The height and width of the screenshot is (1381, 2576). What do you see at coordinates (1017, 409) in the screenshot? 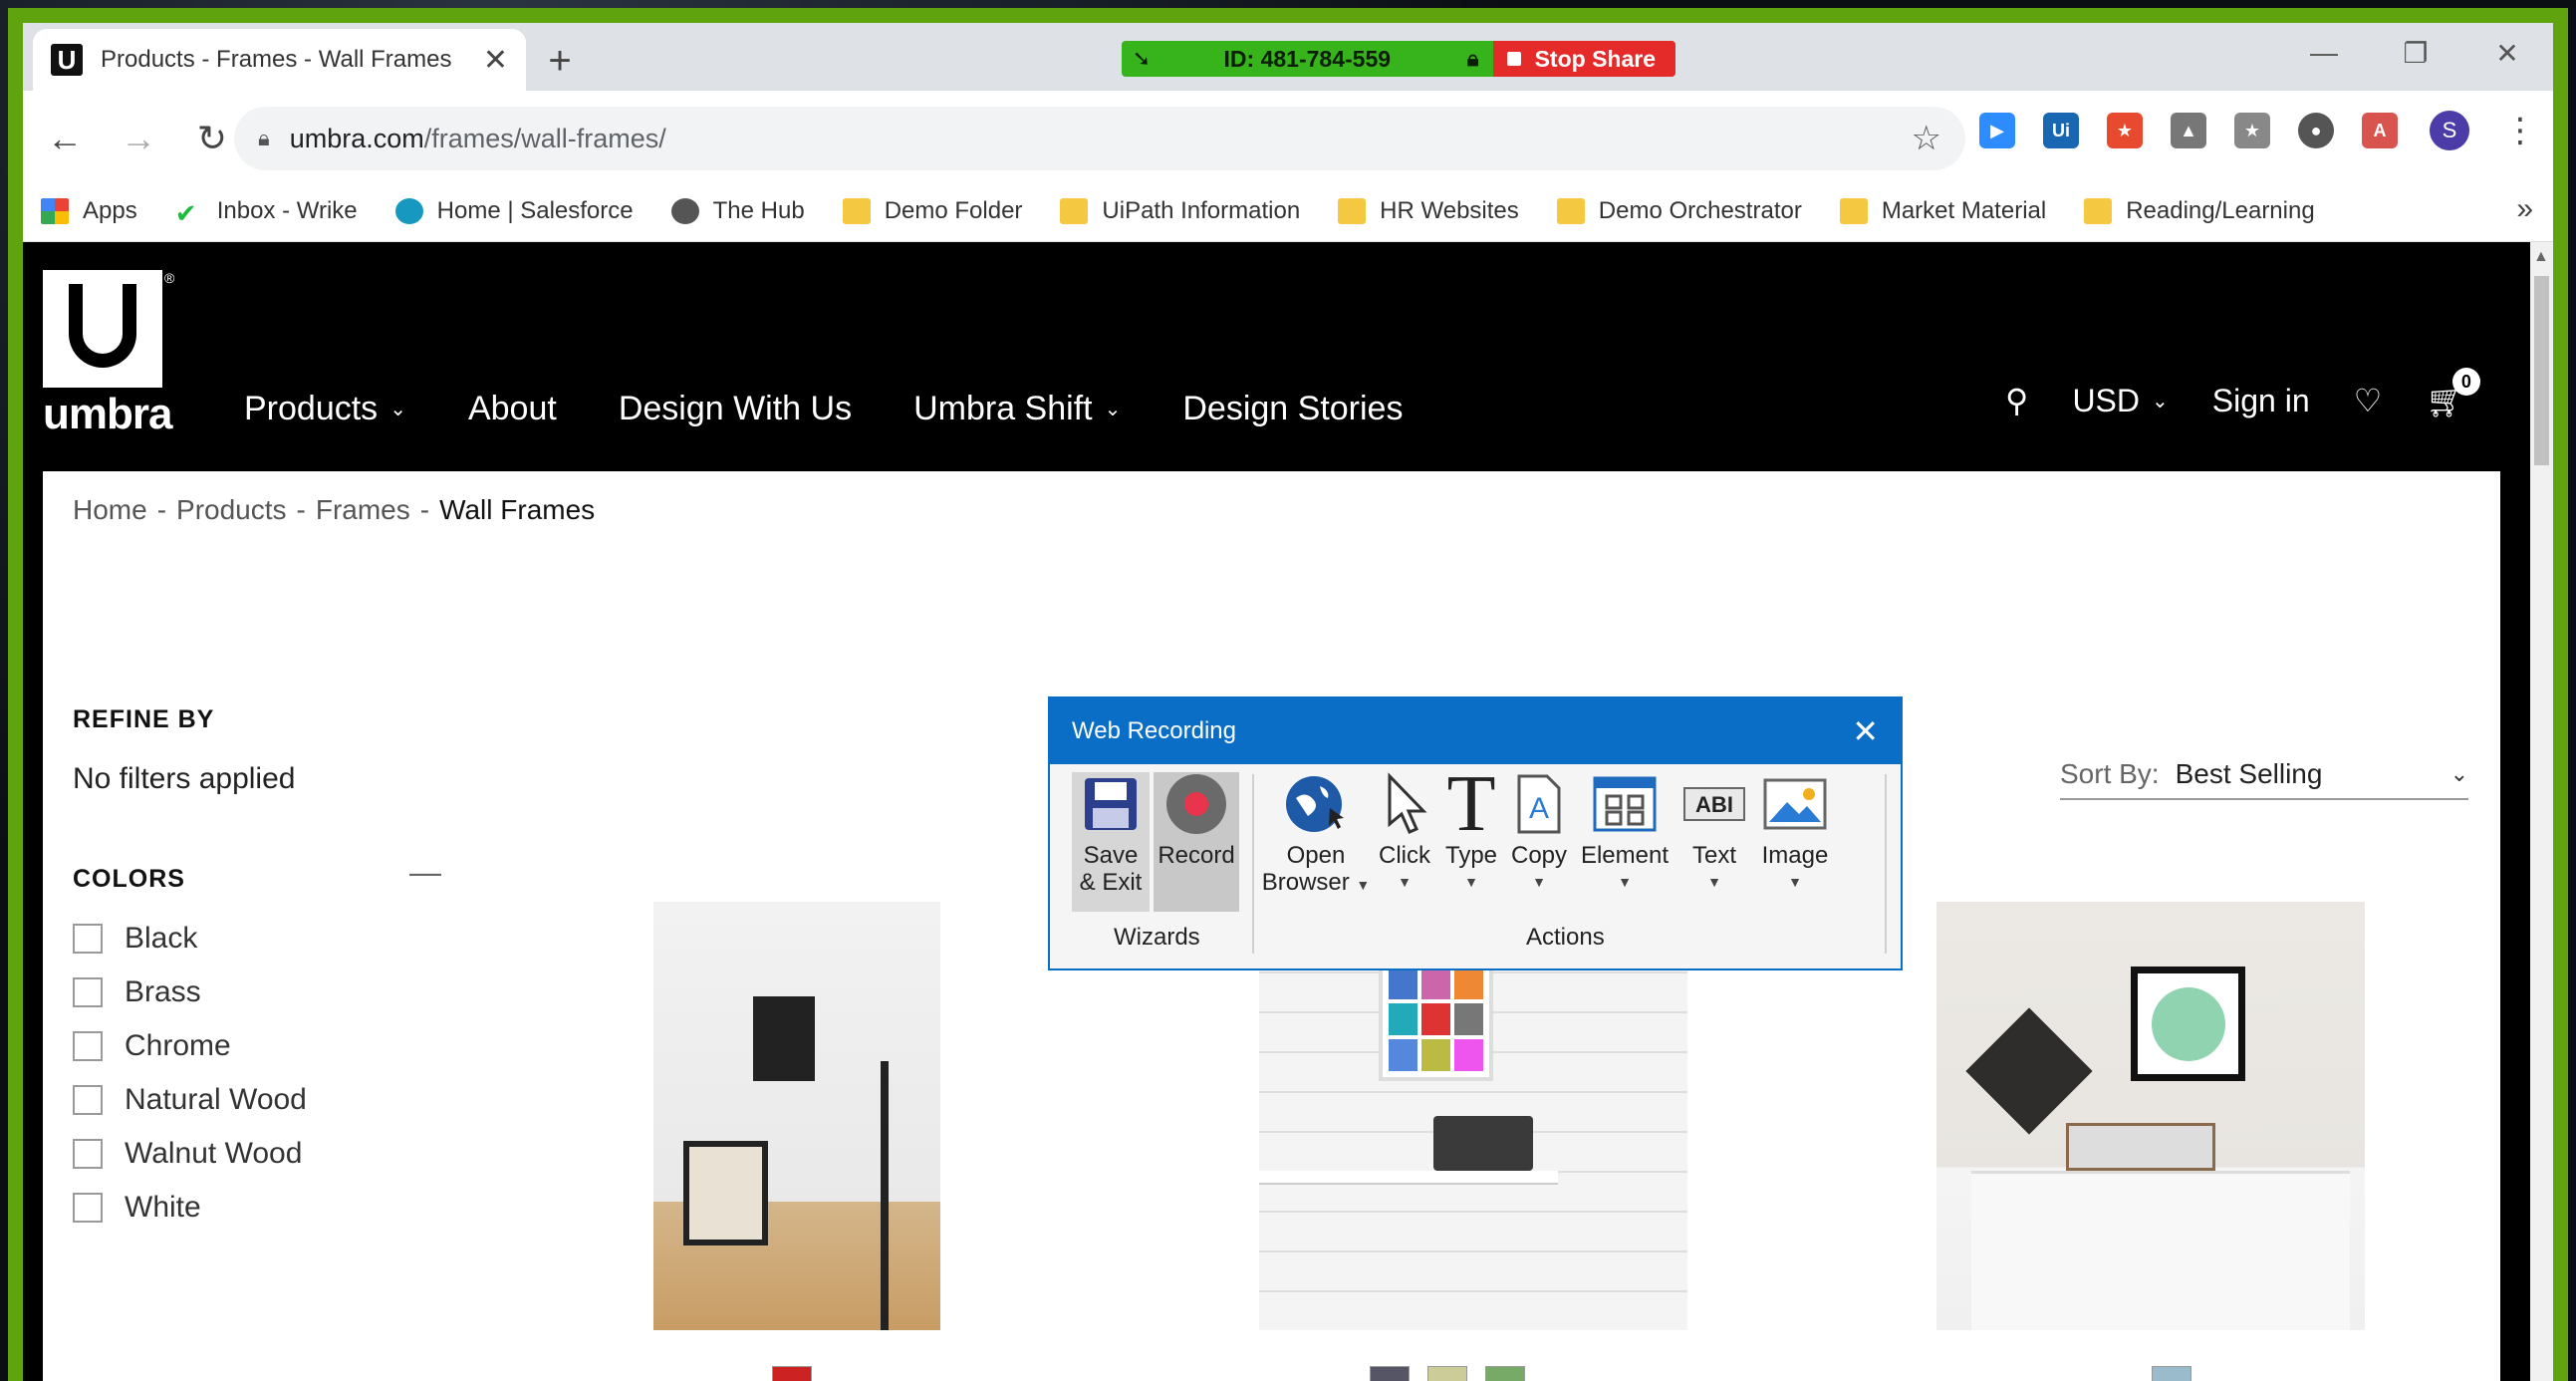
I see `nav-umbra-shift: Umbra Shift ⌄` at bounding box center [1017, 409].